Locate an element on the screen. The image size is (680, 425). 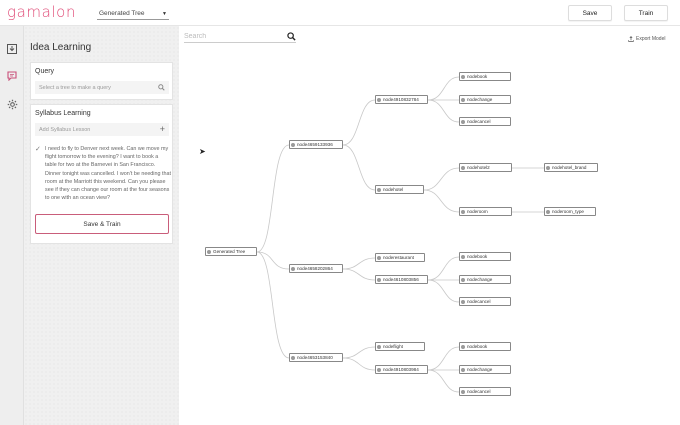
node-label: nodehotel2 is located at coordinates (478, 167).